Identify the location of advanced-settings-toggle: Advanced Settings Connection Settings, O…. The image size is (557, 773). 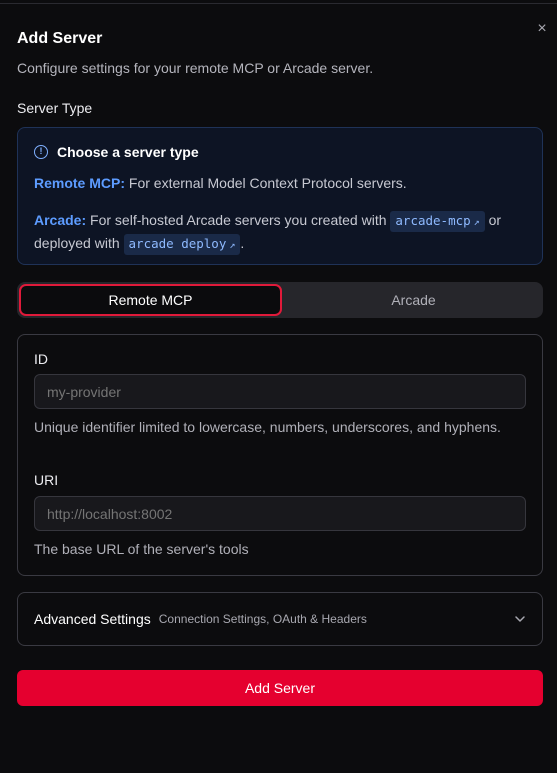
(280, 619).